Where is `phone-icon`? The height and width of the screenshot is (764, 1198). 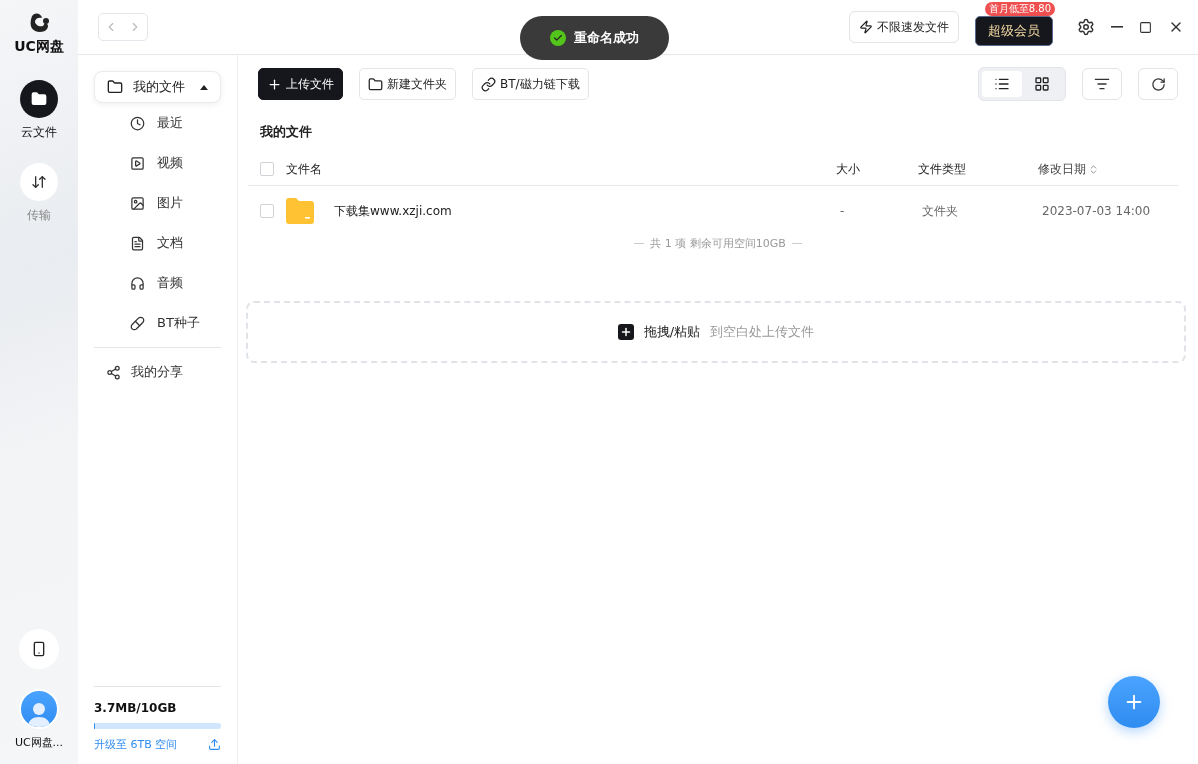
phone-icon is located at coordinates (39, 649).